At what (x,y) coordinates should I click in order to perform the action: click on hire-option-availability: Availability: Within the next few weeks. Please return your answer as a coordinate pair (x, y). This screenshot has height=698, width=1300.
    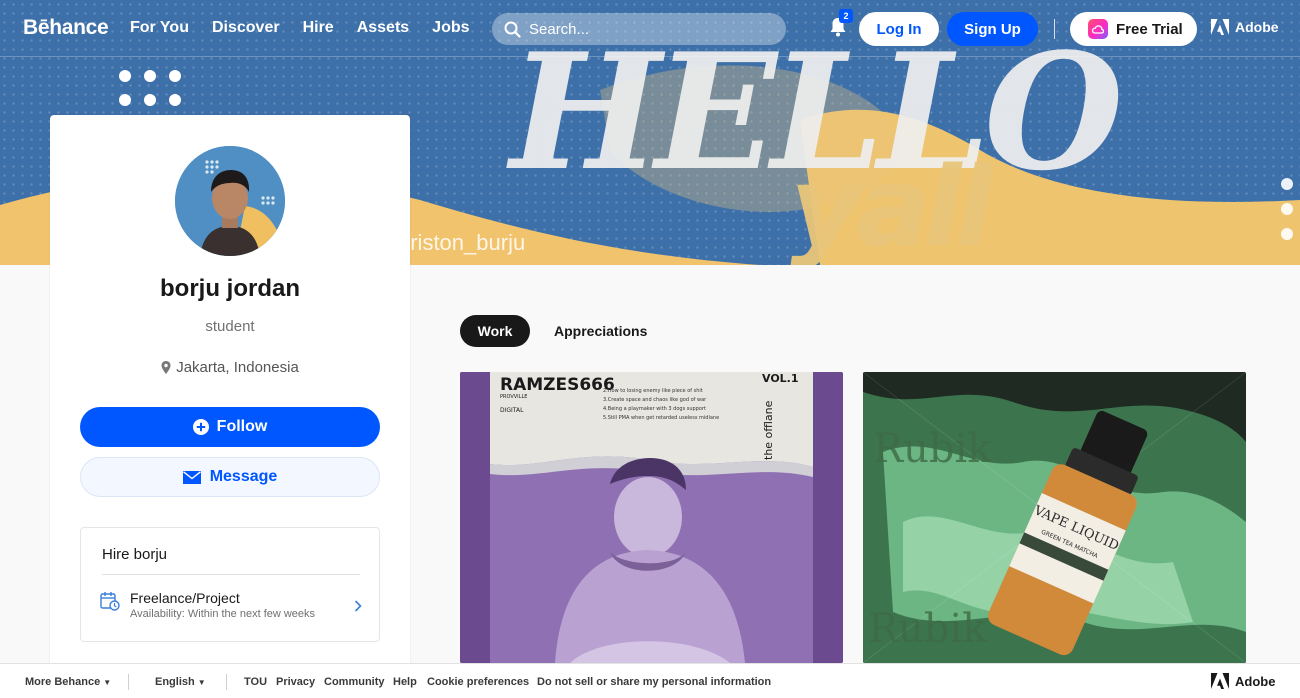
    Looking at the image, I should click on (223, 614).